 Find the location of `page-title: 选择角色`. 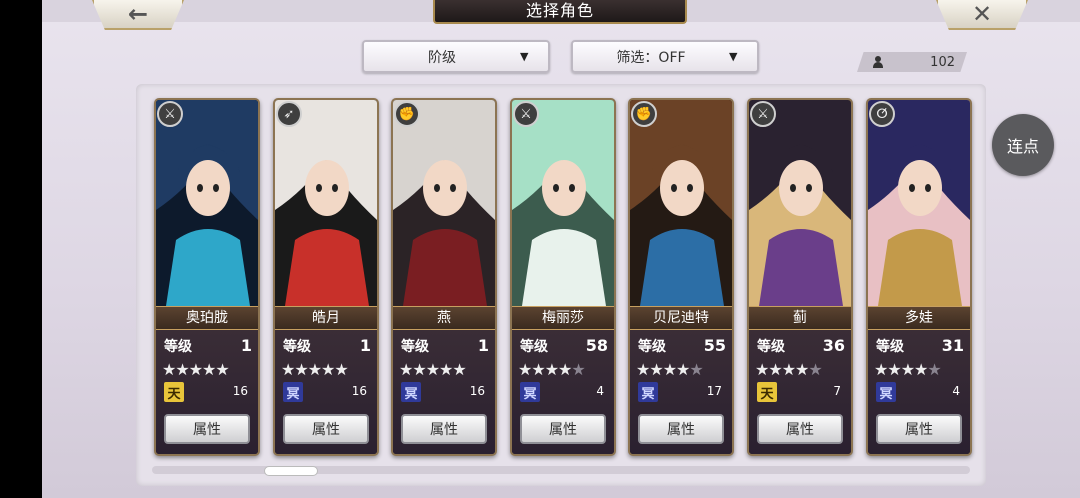

page-title: 选择角色 is located at coordinates (560, 12).